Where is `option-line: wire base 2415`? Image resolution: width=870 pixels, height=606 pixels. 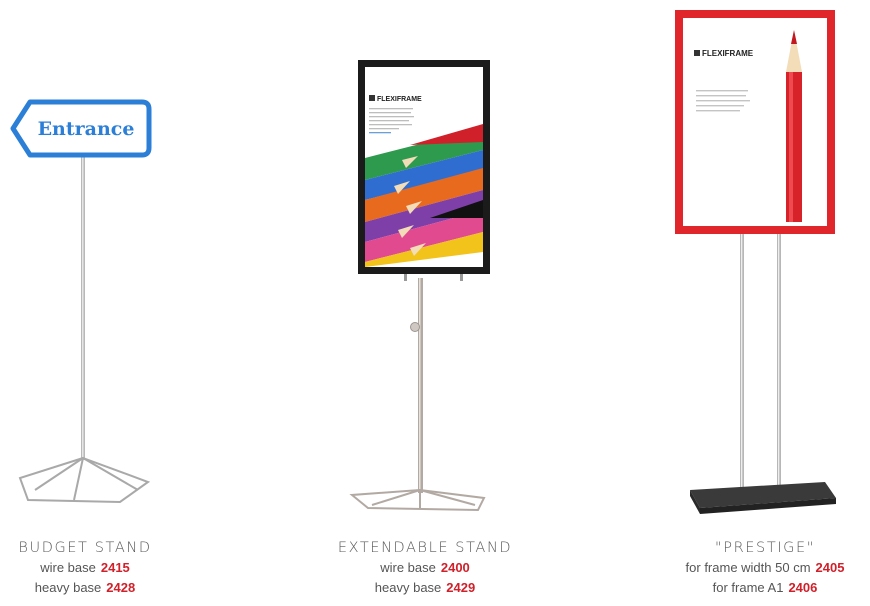 option-line: wire base 2415 is located at coordinates (85, 568).